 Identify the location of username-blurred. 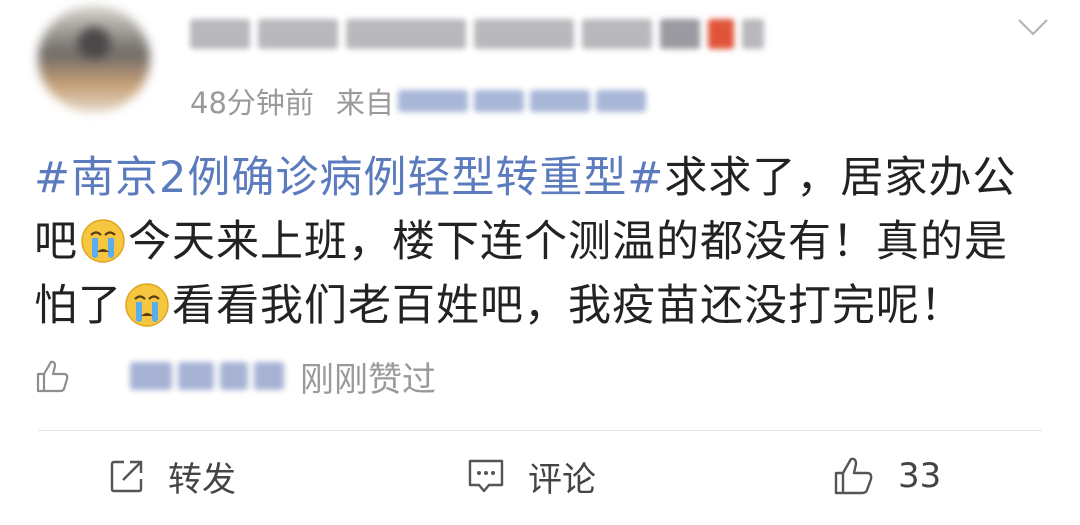
(535, 34).